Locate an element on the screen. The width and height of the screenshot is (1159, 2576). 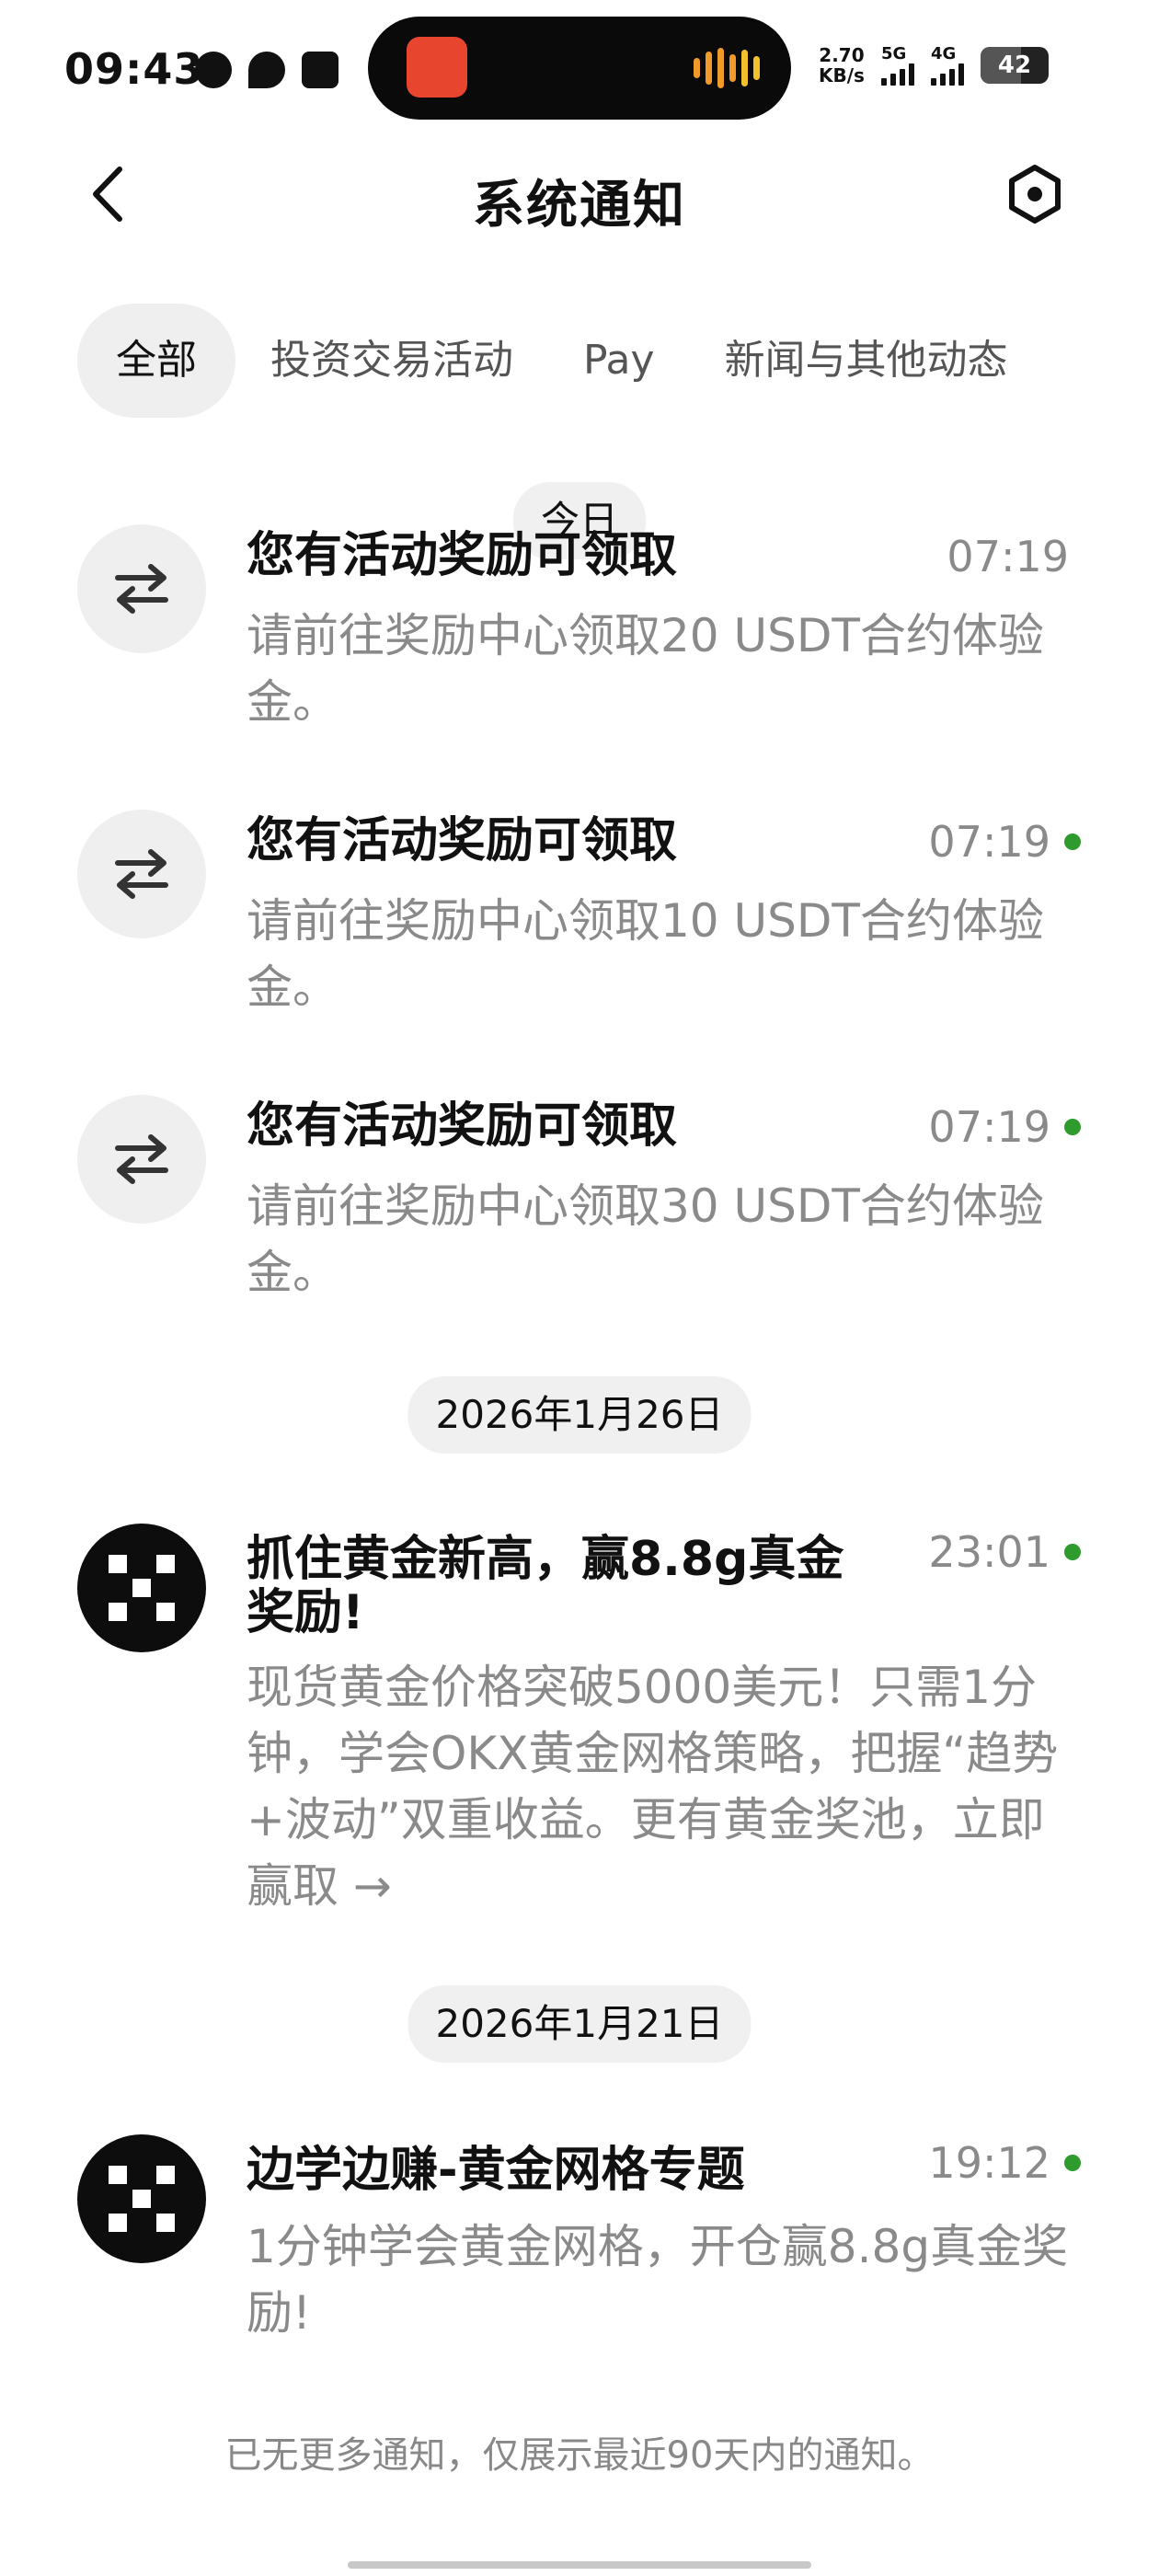
notification-item: 您有活动奖励可领取 07:19 请前往奖励中心领取10 USDT合约体验金。 is located at coordinates (579, 910).